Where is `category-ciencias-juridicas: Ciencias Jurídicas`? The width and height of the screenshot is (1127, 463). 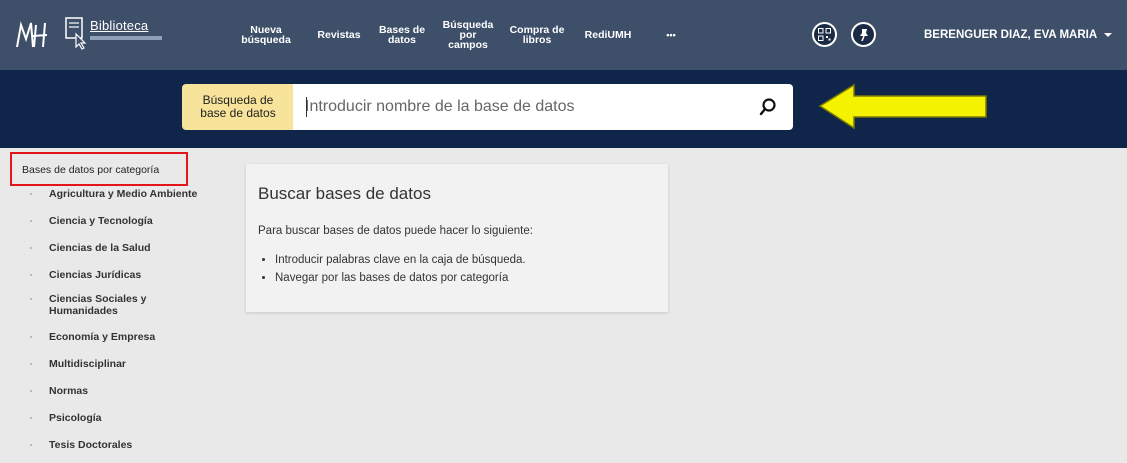 category-ciencias-juridicas: Ciencias Jurídicas is located at coordinates (85, 275).